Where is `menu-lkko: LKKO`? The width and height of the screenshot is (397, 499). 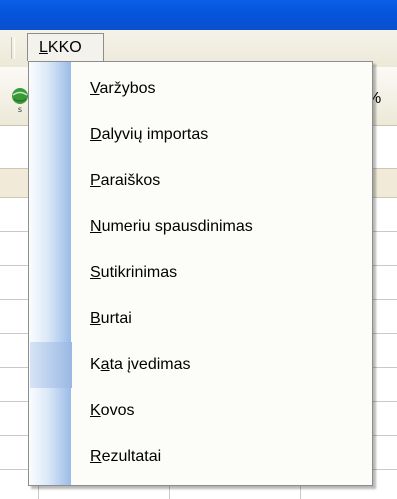 menu-lkko: LKKO is located at coordinates (65, 47).